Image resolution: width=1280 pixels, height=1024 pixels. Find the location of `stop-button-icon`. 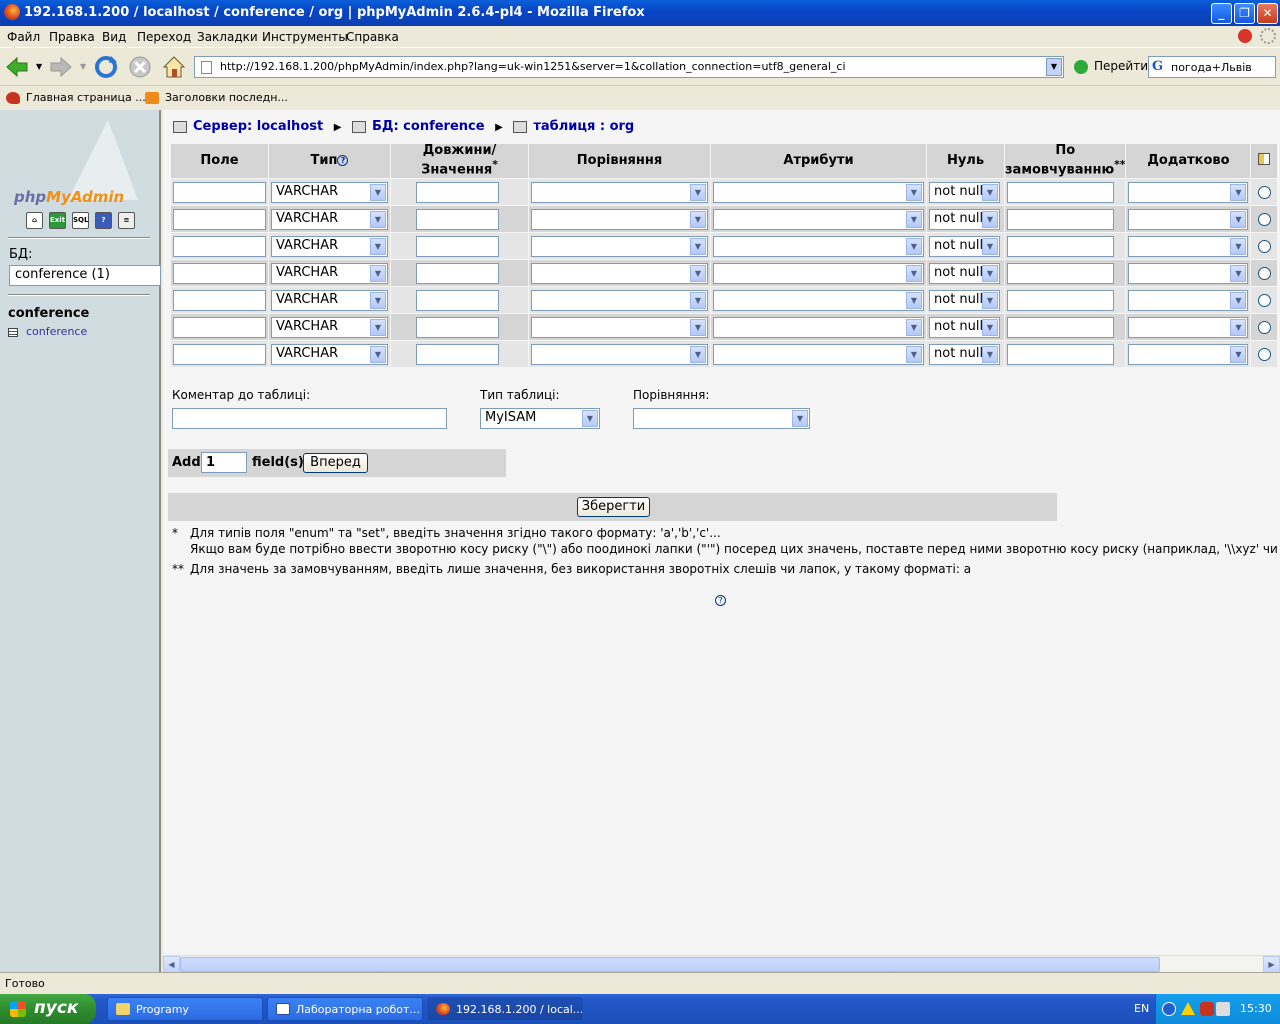

stop-button-icon is located at coordinates (140, 67).